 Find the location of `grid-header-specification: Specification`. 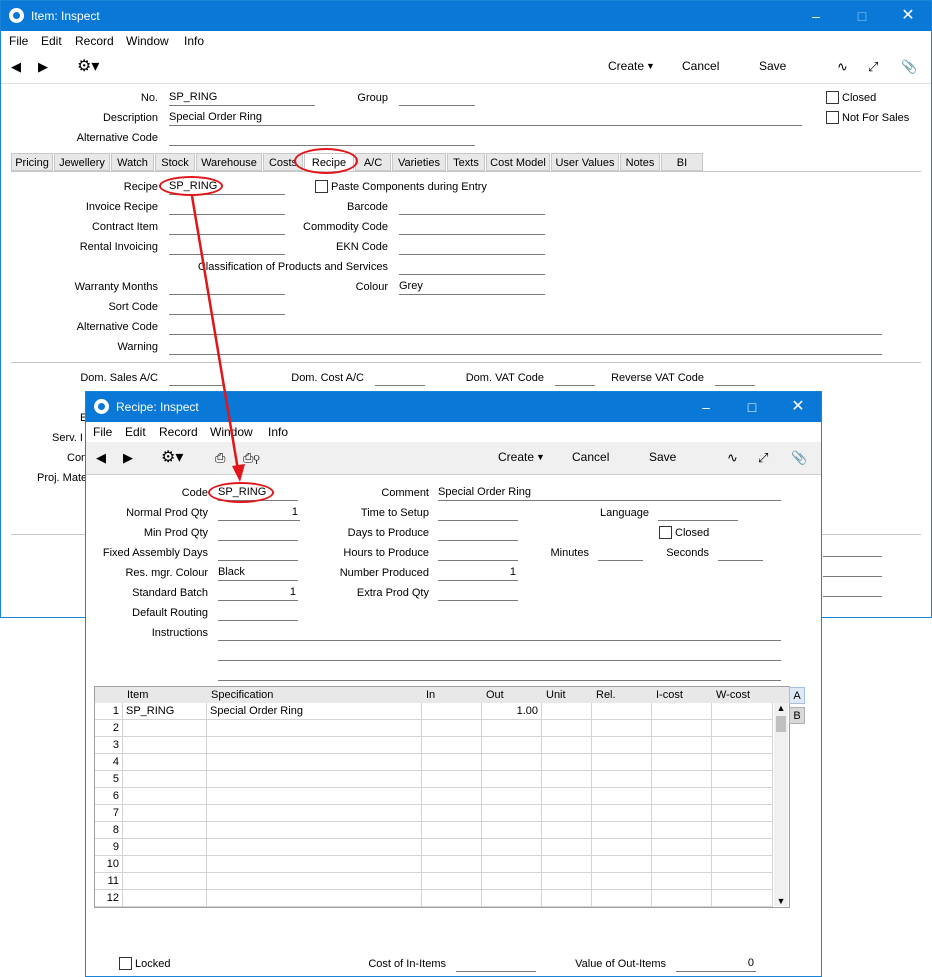

grid-header-specification: Specification is located at coordinates (242, 695).